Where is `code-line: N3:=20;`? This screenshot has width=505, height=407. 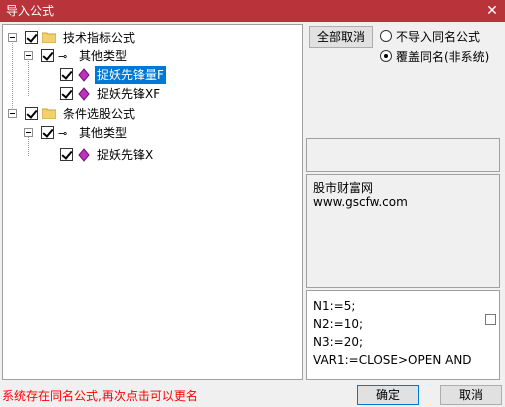 code-line: N3:=20; is located at coordinates (338, 342).